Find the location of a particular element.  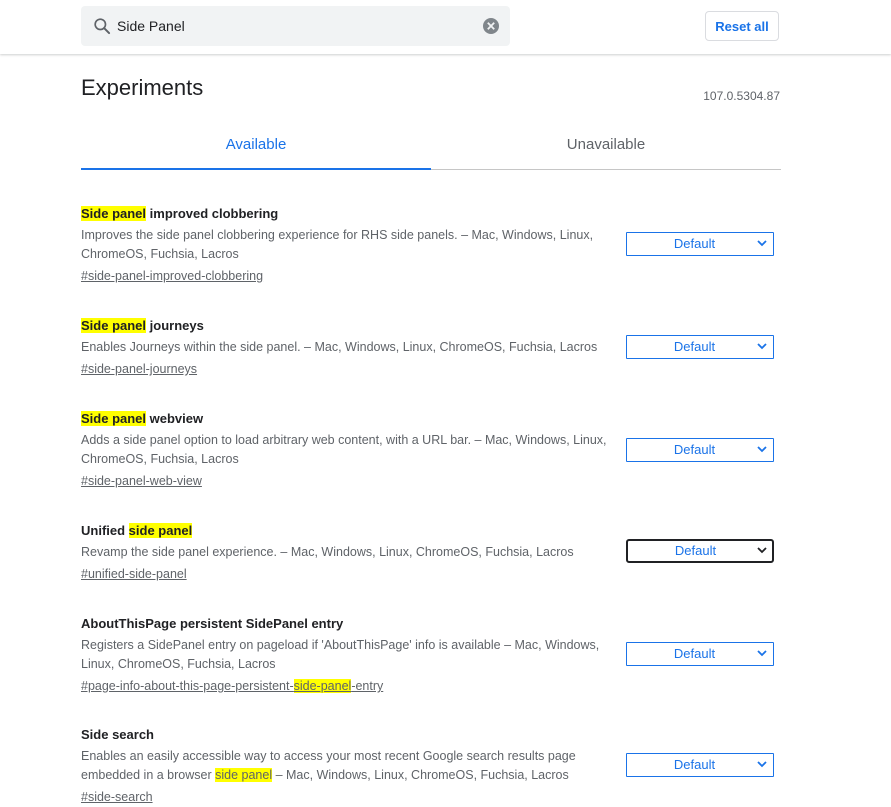

permalink-text: -entry is located at coordinates (367, 686).